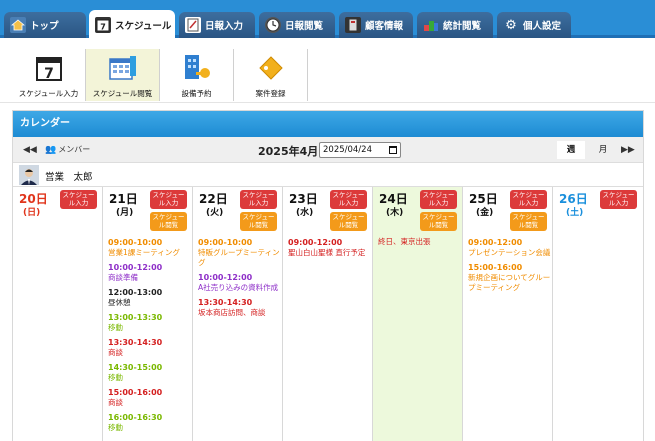 This screenshot has width=655, height=441. Describe the element at coordinates (150, 297) in the screenshot. I see `event-item: 12:00-13:00 昼休憩` at that location.